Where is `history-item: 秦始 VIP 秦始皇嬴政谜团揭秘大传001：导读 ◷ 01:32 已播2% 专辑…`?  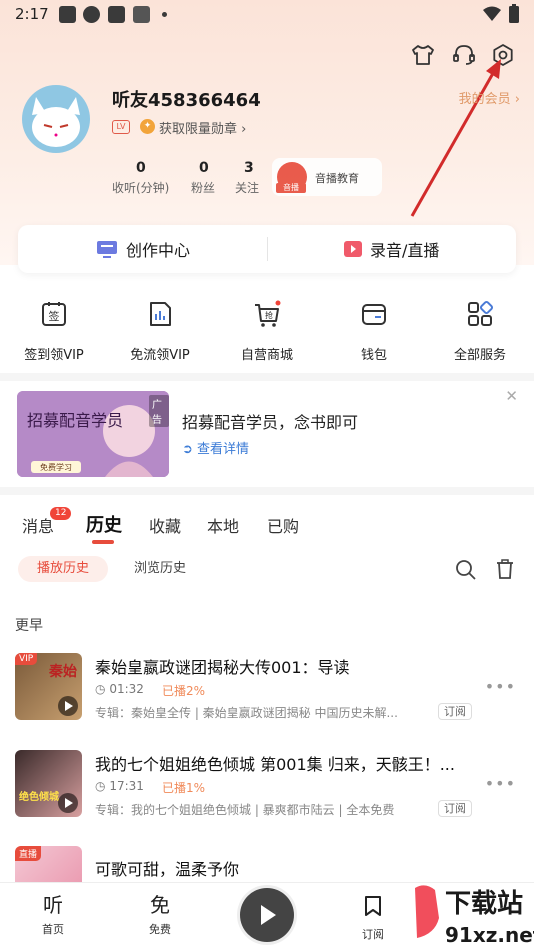
history-item: 秦始 VIP 秦始皇嬴政谜团揭秘大传001：导读 ◷ 01:32 已播2% 专辑… is located at coordinates (267, 694).